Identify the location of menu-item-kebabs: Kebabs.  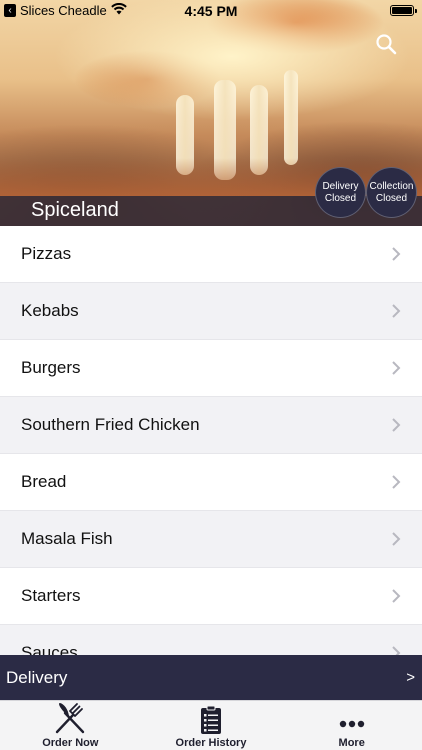
(211, 311).